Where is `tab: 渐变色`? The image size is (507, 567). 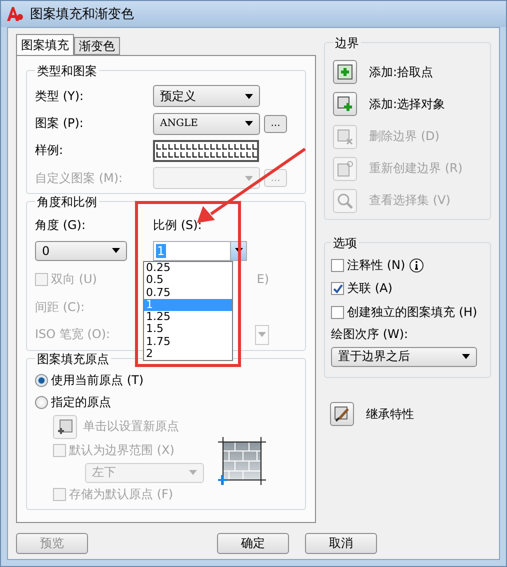
tab: 渐变色 is located at coordinates (97, 46).